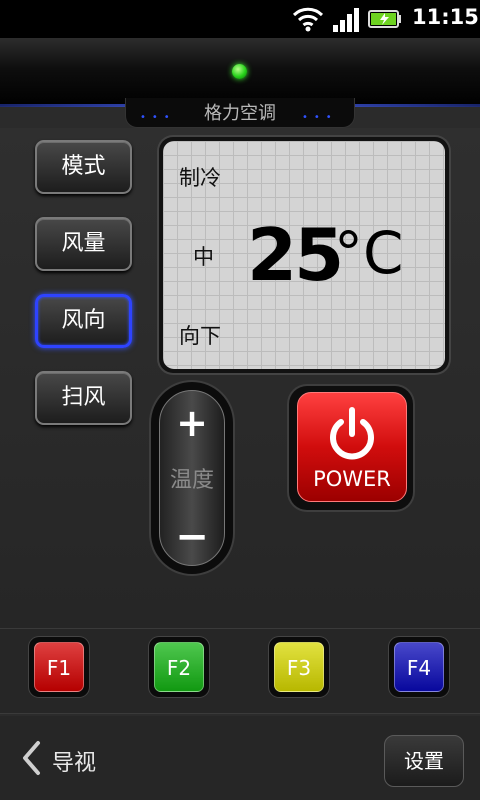 The width and height of the screenshot is (480, 800). What do you see at coordinates (192, 537) in the screenshot?
I see `temp-down-button: −` at bounding box center [192, 537].